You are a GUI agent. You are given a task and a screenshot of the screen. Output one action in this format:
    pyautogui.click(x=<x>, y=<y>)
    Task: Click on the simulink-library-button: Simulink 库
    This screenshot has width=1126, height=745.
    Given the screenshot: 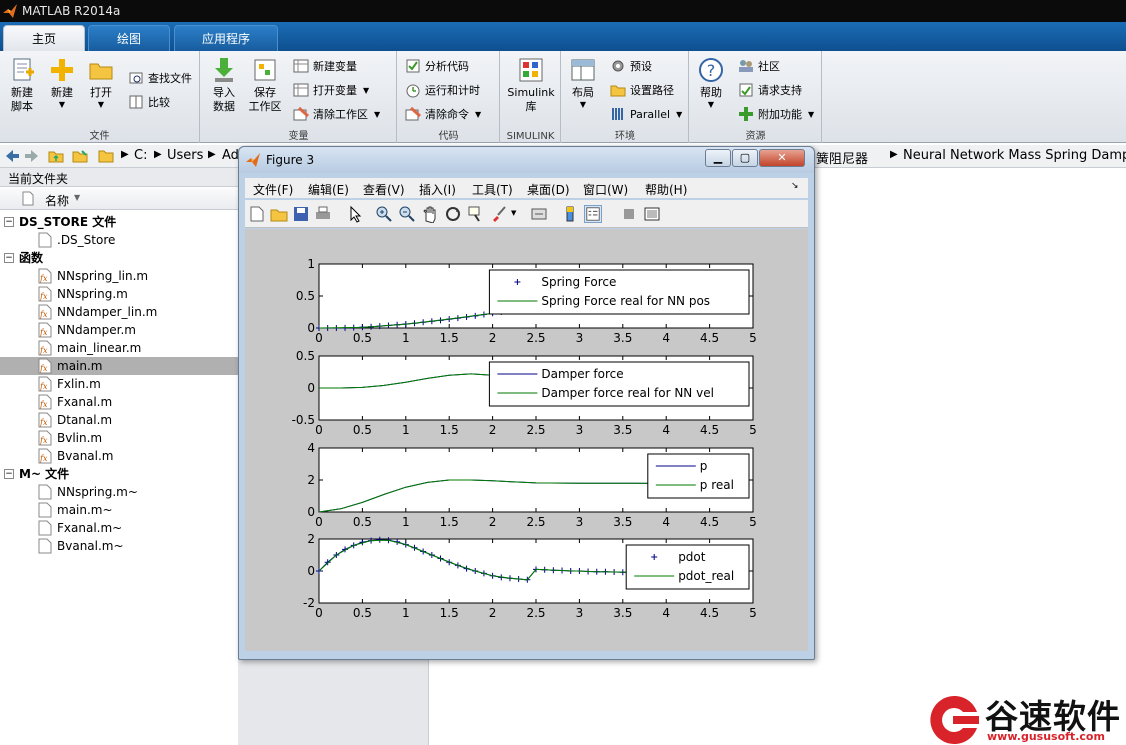 What is the action you would take?
    pyautogui.click(x=531, y=85)
    